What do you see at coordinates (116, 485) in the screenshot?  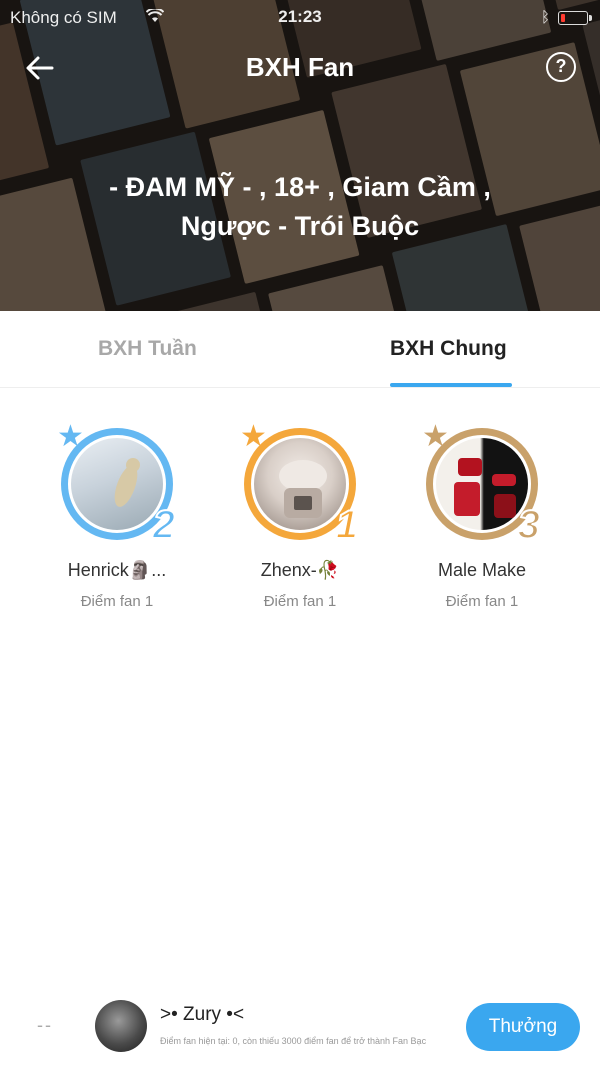 I see `avatar-frame: ★ 2` at bounding box center [116, 485].